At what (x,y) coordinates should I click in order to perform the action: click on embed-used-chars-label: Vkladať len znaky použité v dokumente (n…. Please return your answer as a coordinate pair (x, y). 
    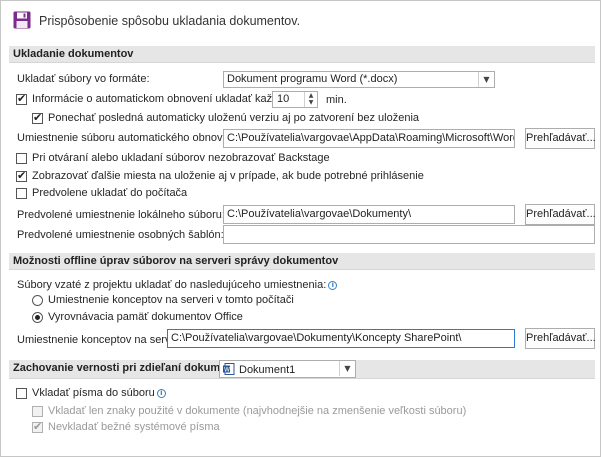
    Looking at the image, I should click on (257, 411).